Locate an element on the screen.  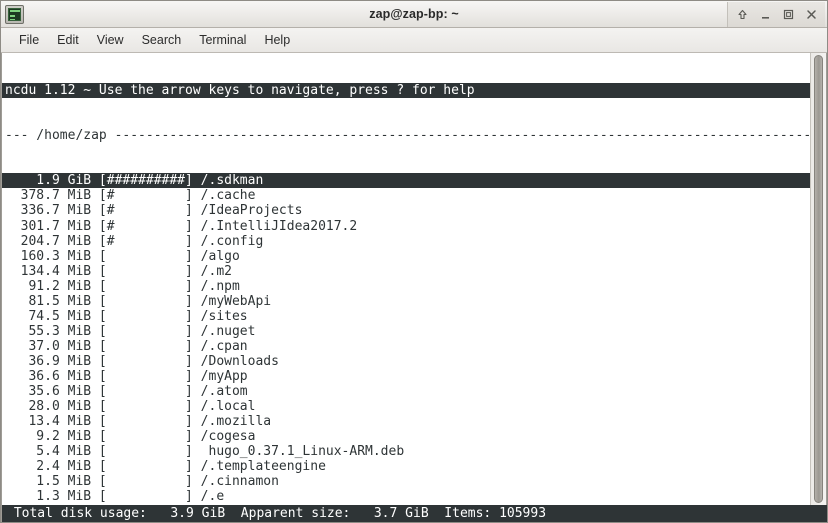
ncdu-entry-row: 1.3 MiB [ ] /.e is located at coordinates (406, 496).